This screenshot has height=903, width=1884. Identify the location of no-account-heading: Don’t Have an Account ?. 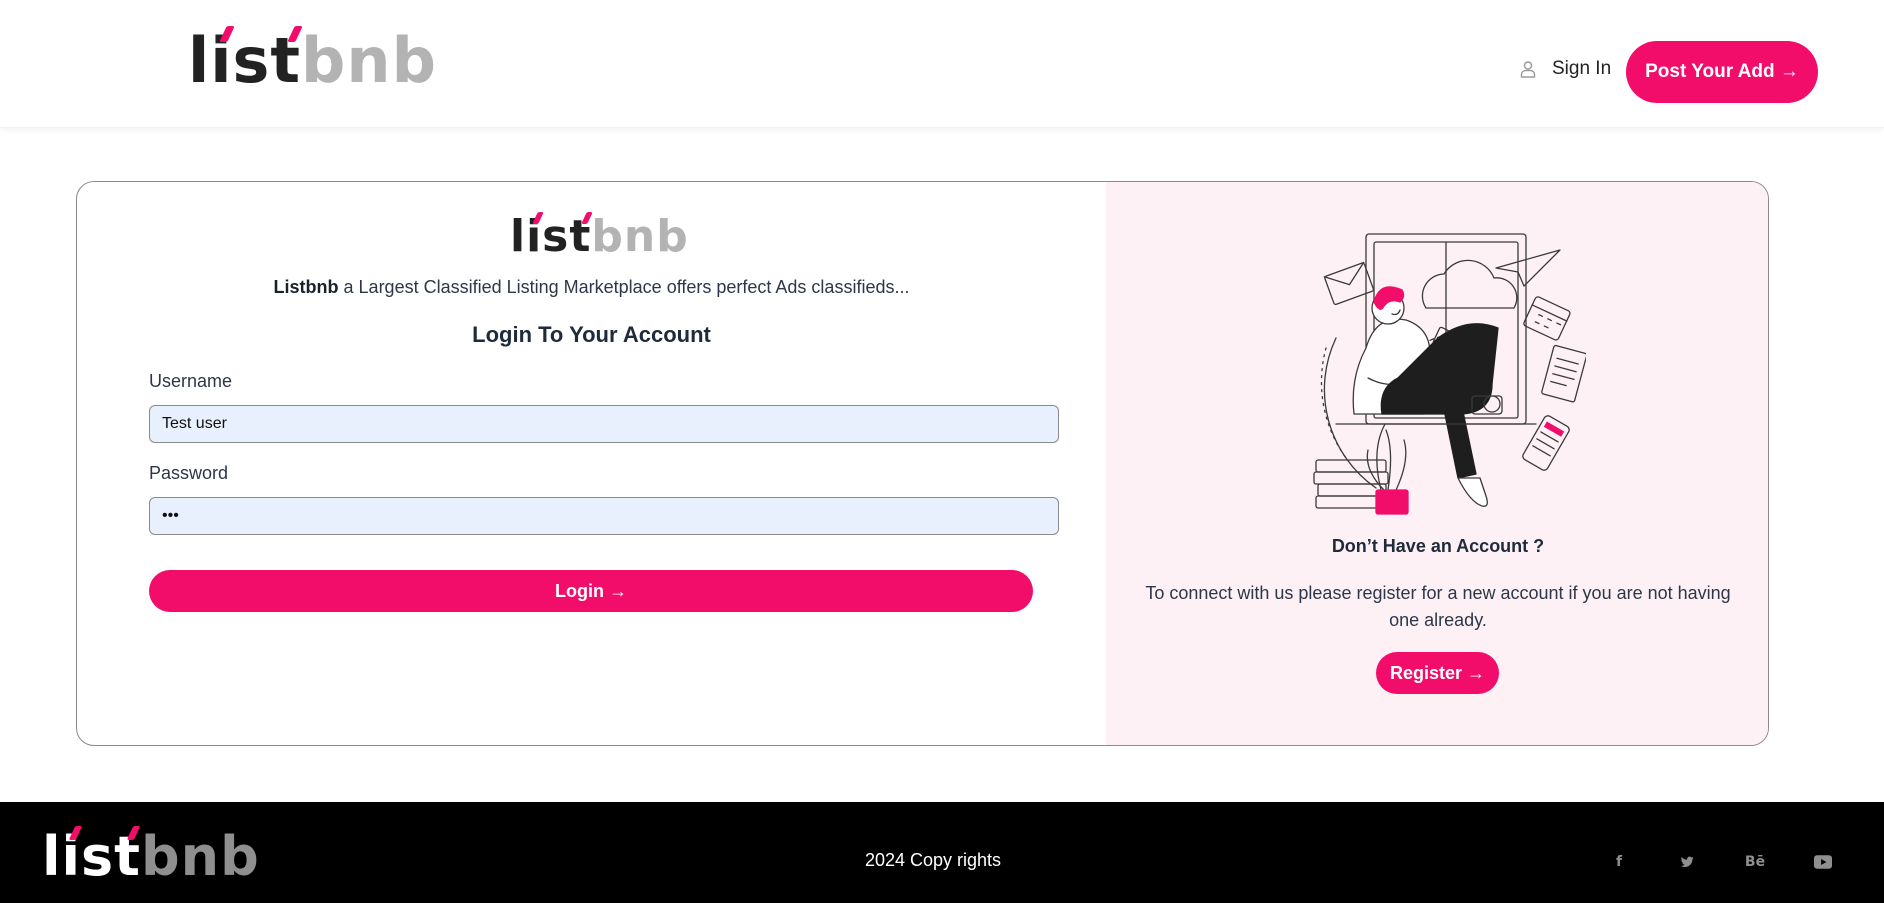
(1438, 546).